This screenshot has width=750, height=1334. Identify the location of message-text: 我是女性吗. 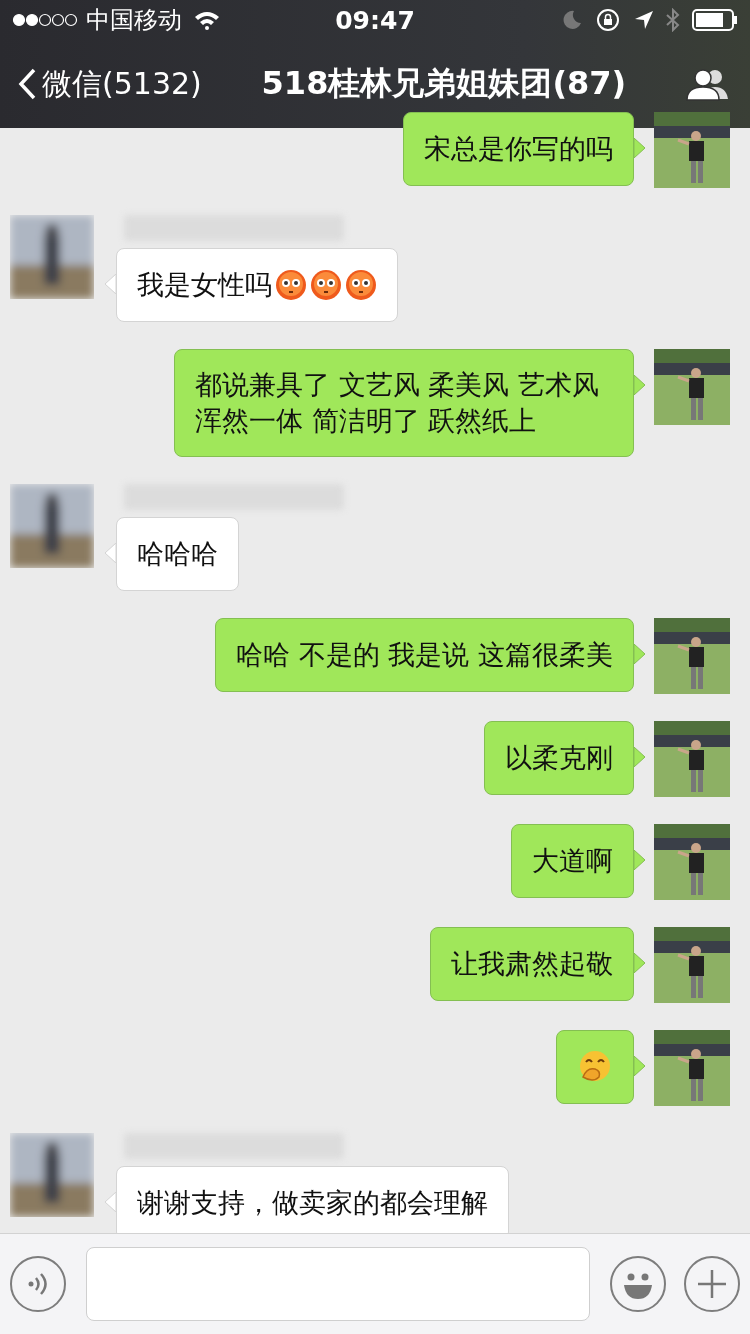
(204, 285).